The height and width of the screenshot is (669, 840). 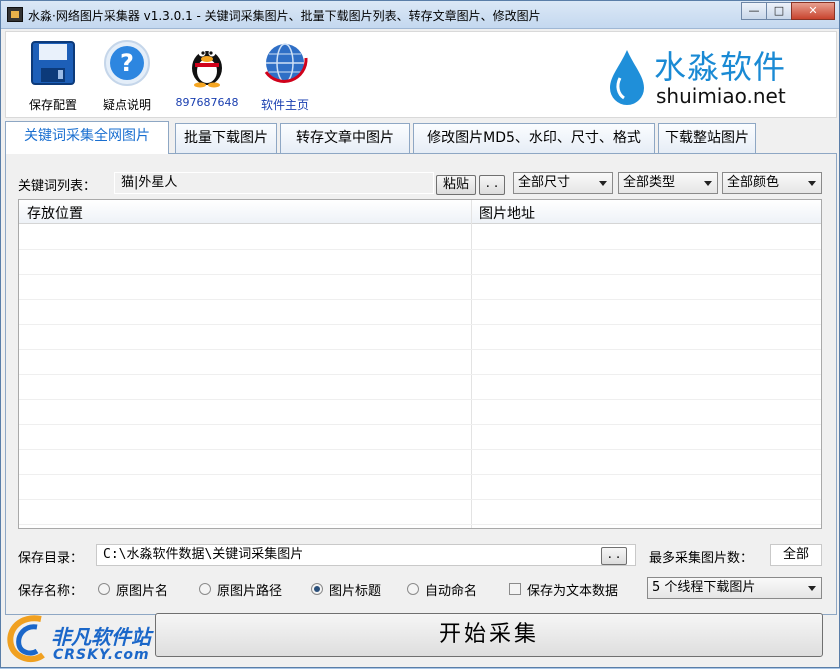 I want to click on start-collect-button: 开始采集, so click(x=489, y=635).